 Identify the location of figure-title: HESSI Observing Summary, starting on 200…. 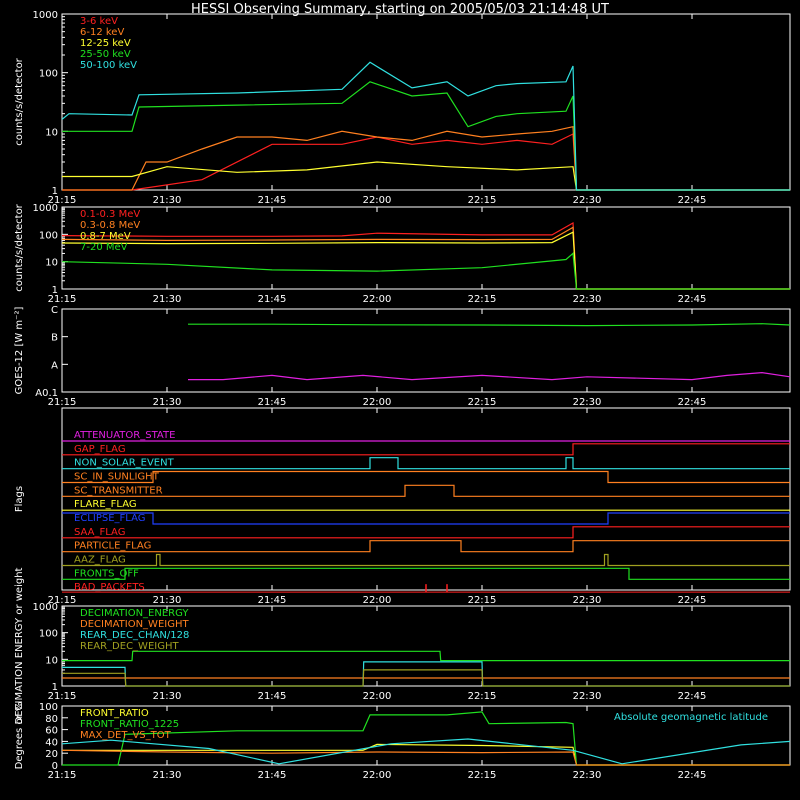
(400, 9).